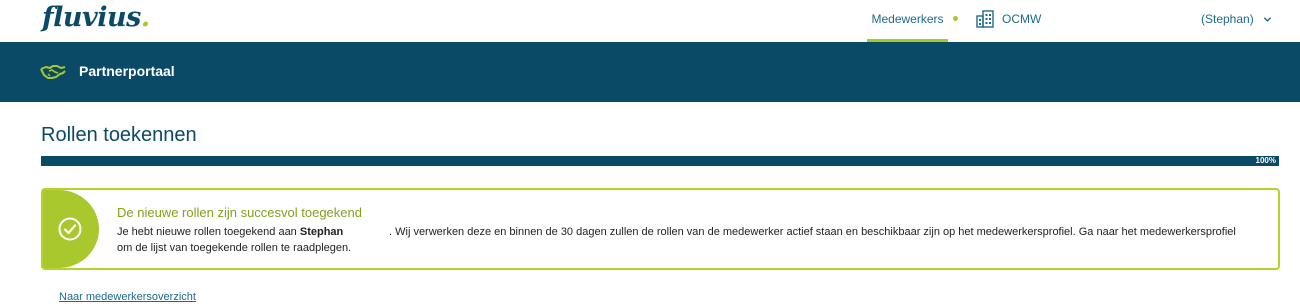 The width and height of the screenshot is (1300, 308). Describe the element at coordinates (1021, 19) in the screenshot. I see `organisation-switcher: OCMW` at that location.